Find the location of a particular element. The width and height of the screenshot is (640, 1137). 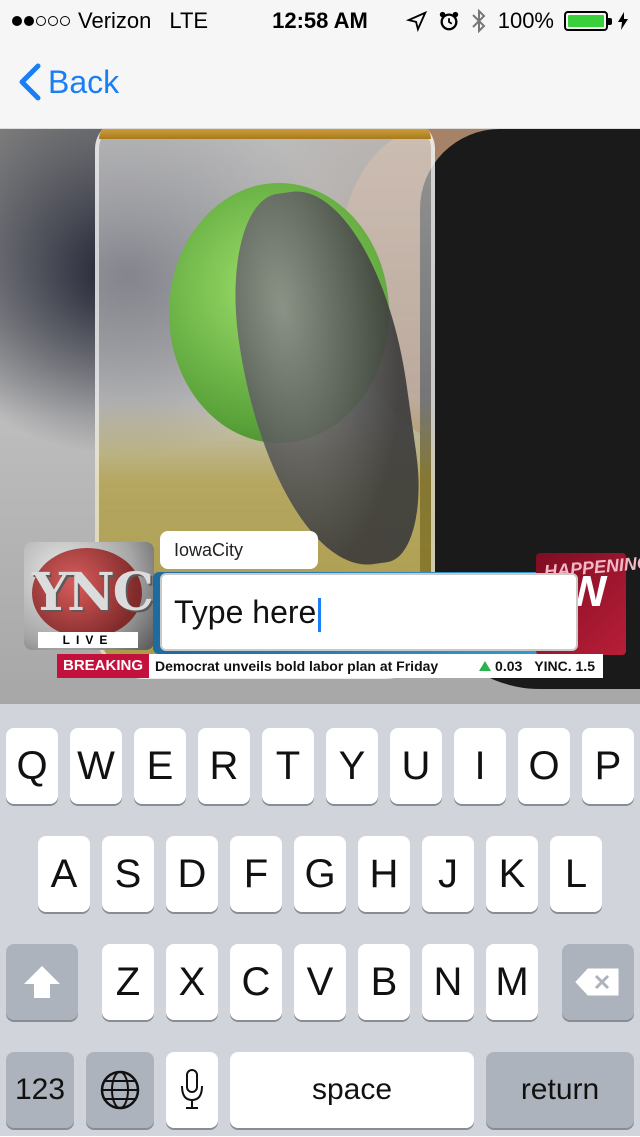

key-x: X is located at coordinates (192, 982).